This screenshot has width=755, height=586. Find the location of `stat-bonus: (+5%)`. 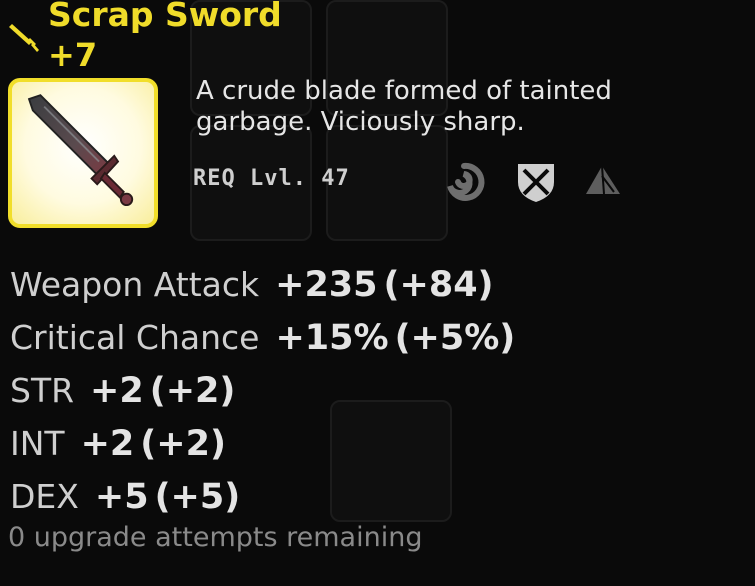

stat-bonus: (+5%) is located at coordinates (455, 338).